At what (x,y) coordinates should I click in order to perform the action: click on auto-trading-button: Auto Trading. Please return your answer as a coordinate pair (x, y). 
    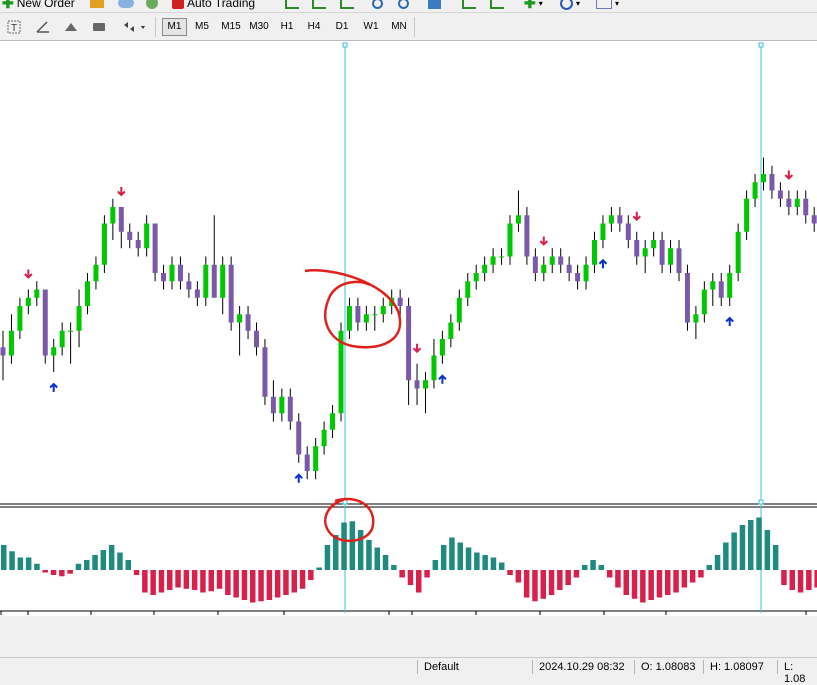
    Looking at the image, I should click on (213, 5).